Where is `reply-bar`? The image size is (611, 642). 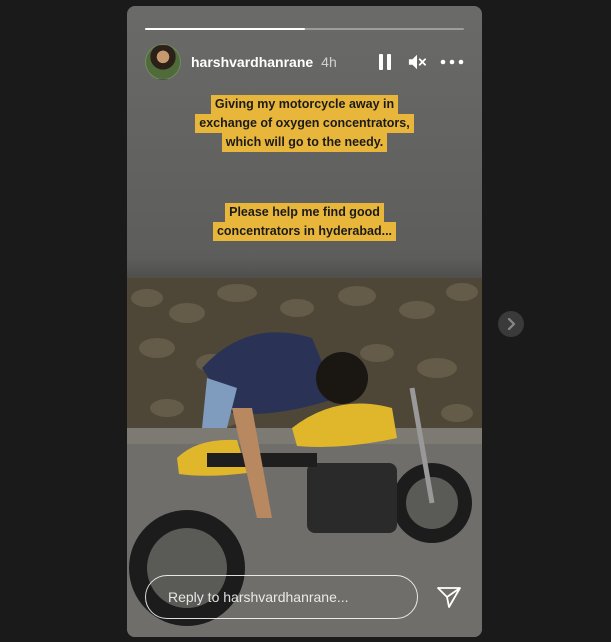 reply-bar is located at coordinates (304, 597).